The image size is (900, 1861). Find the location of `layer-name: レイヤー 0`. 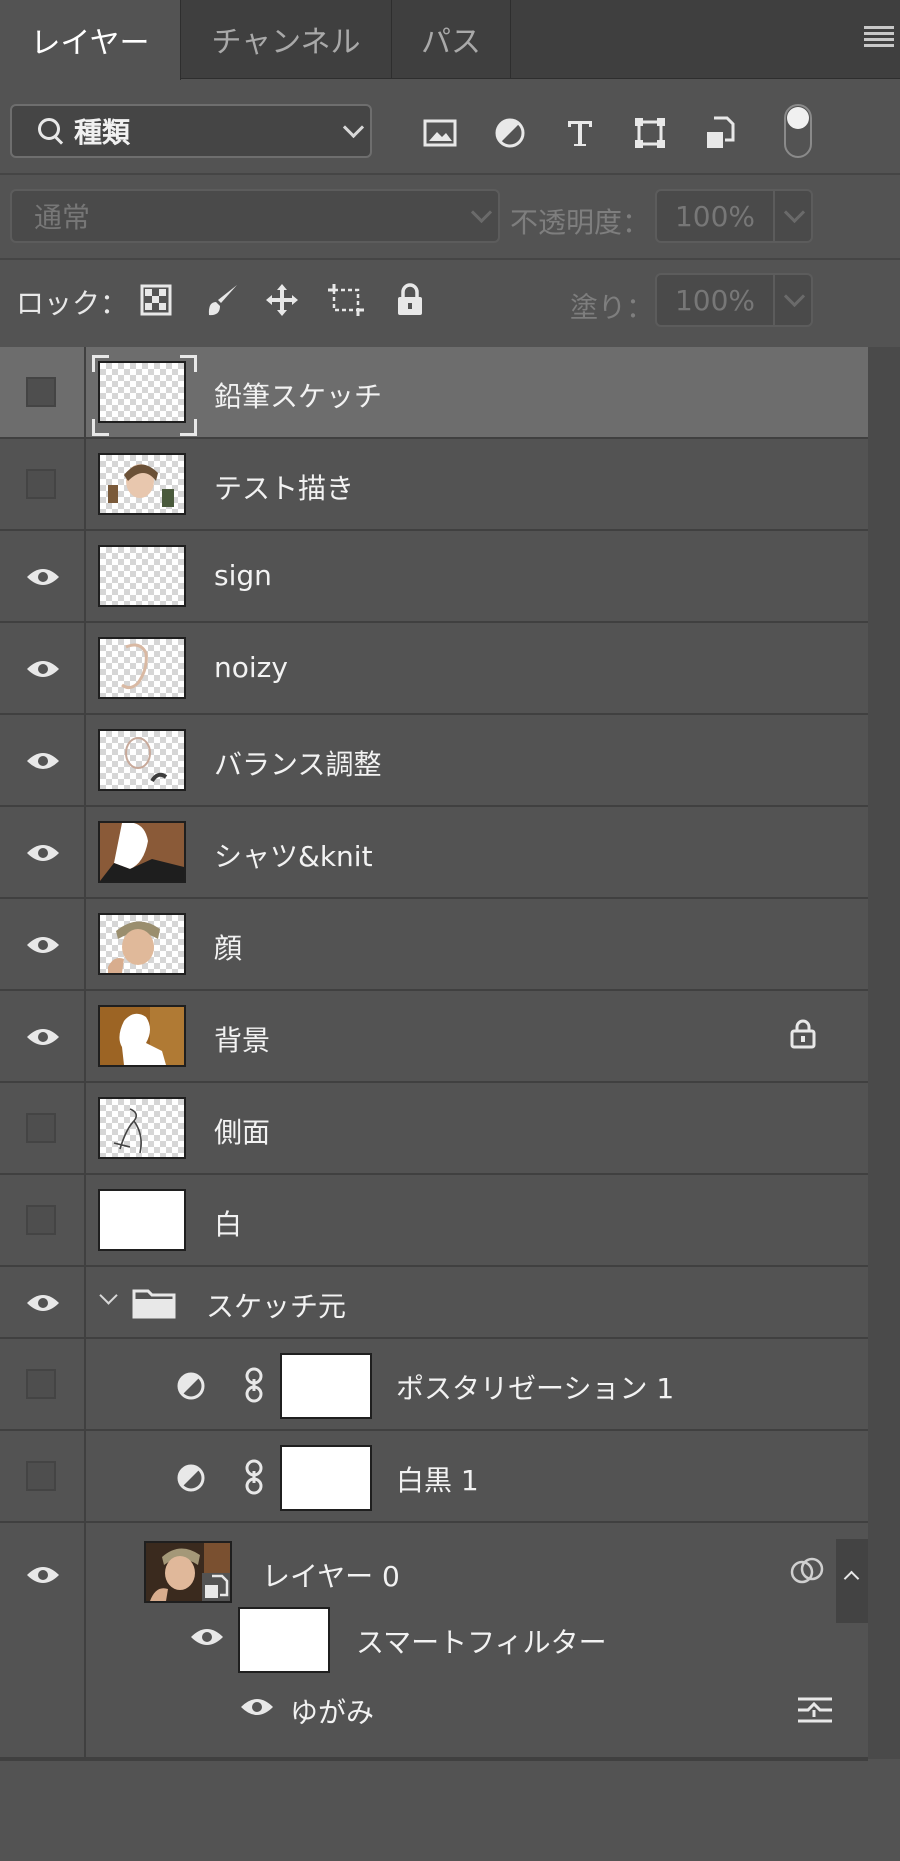

layer-name: レイヤー 0 is located at coordinates (331, 1575).